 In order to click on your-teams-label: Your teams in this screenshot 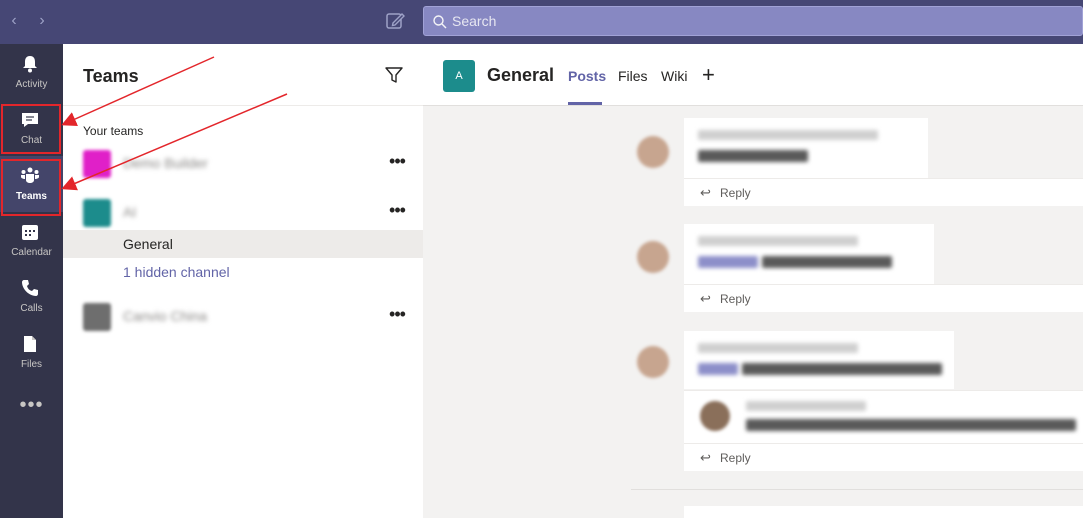, I will do `click(113, 131)`.